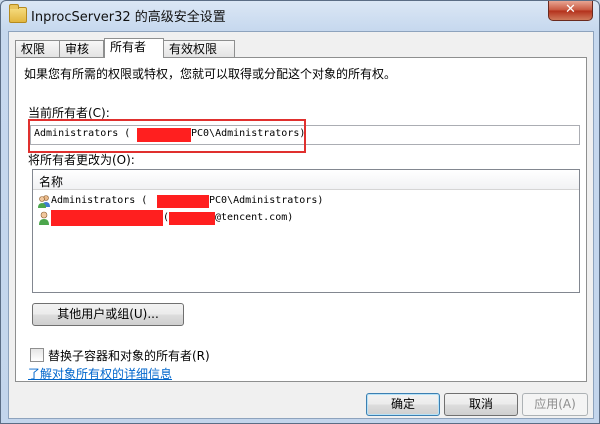  Describe the element at coordinates (210, 74) in the screenshot. I see `intro-text: 如果您有所需的权限或特权，您就可以取得或分配这个对象的所有权。` at that location.